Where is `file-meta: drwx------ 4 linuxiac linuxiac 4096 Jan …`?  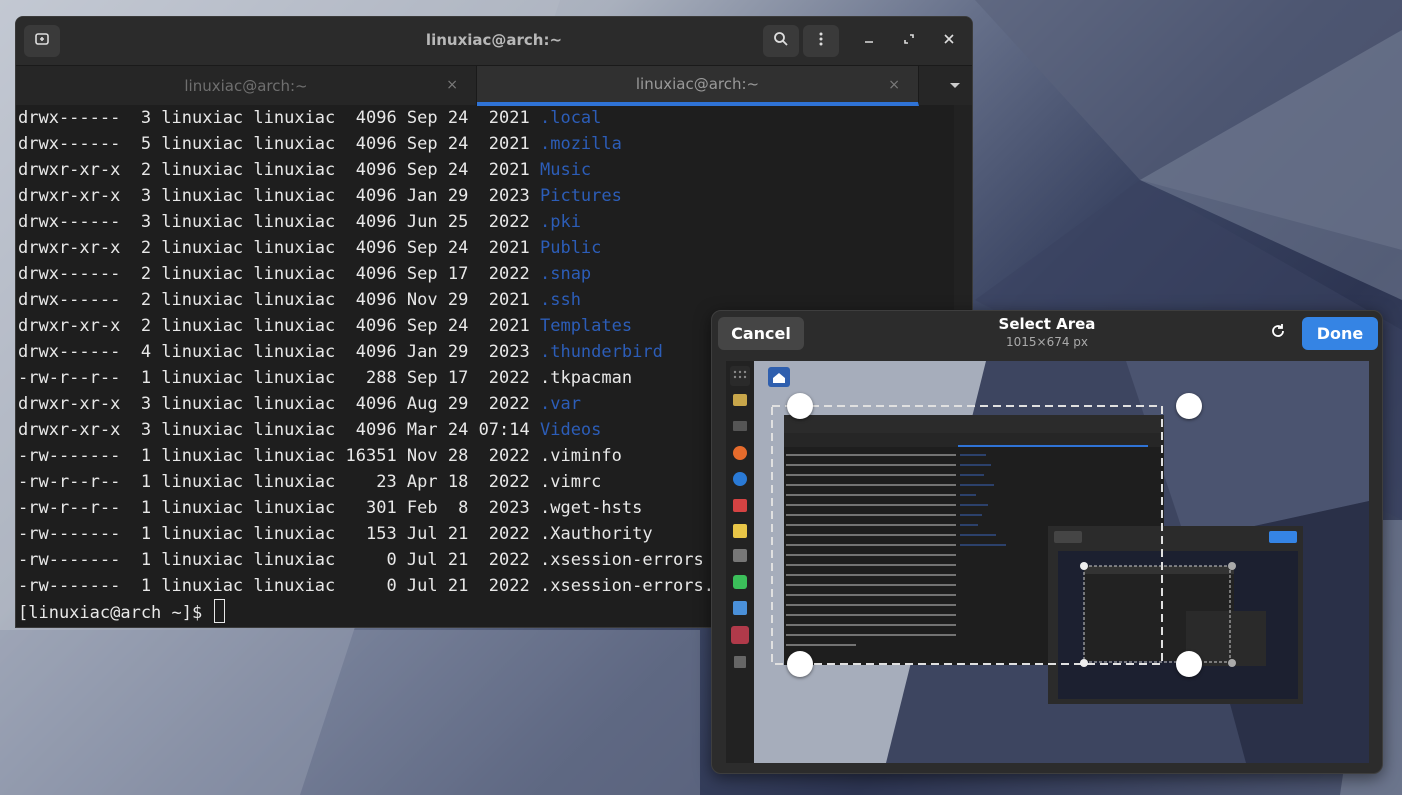 file-meta: drwx------ 4 linuxiac linuxiac 4096 Jan … is located at coordinates (279, 352).